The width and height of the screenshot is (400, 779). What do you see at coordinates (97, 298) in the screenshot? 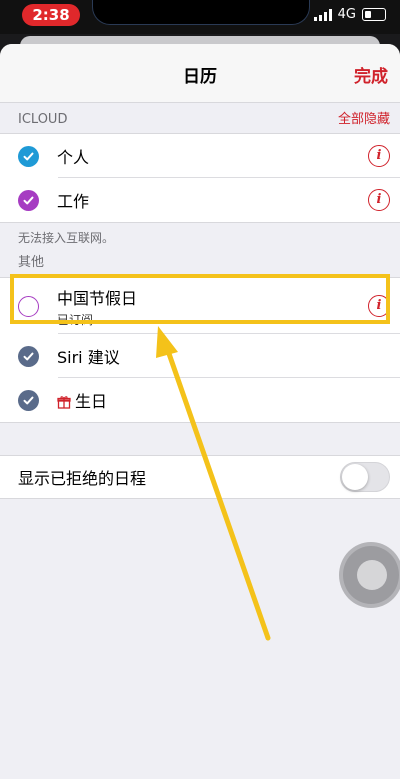
I see `calendar-label: 中国节假日` at bounding box center [97, 298].